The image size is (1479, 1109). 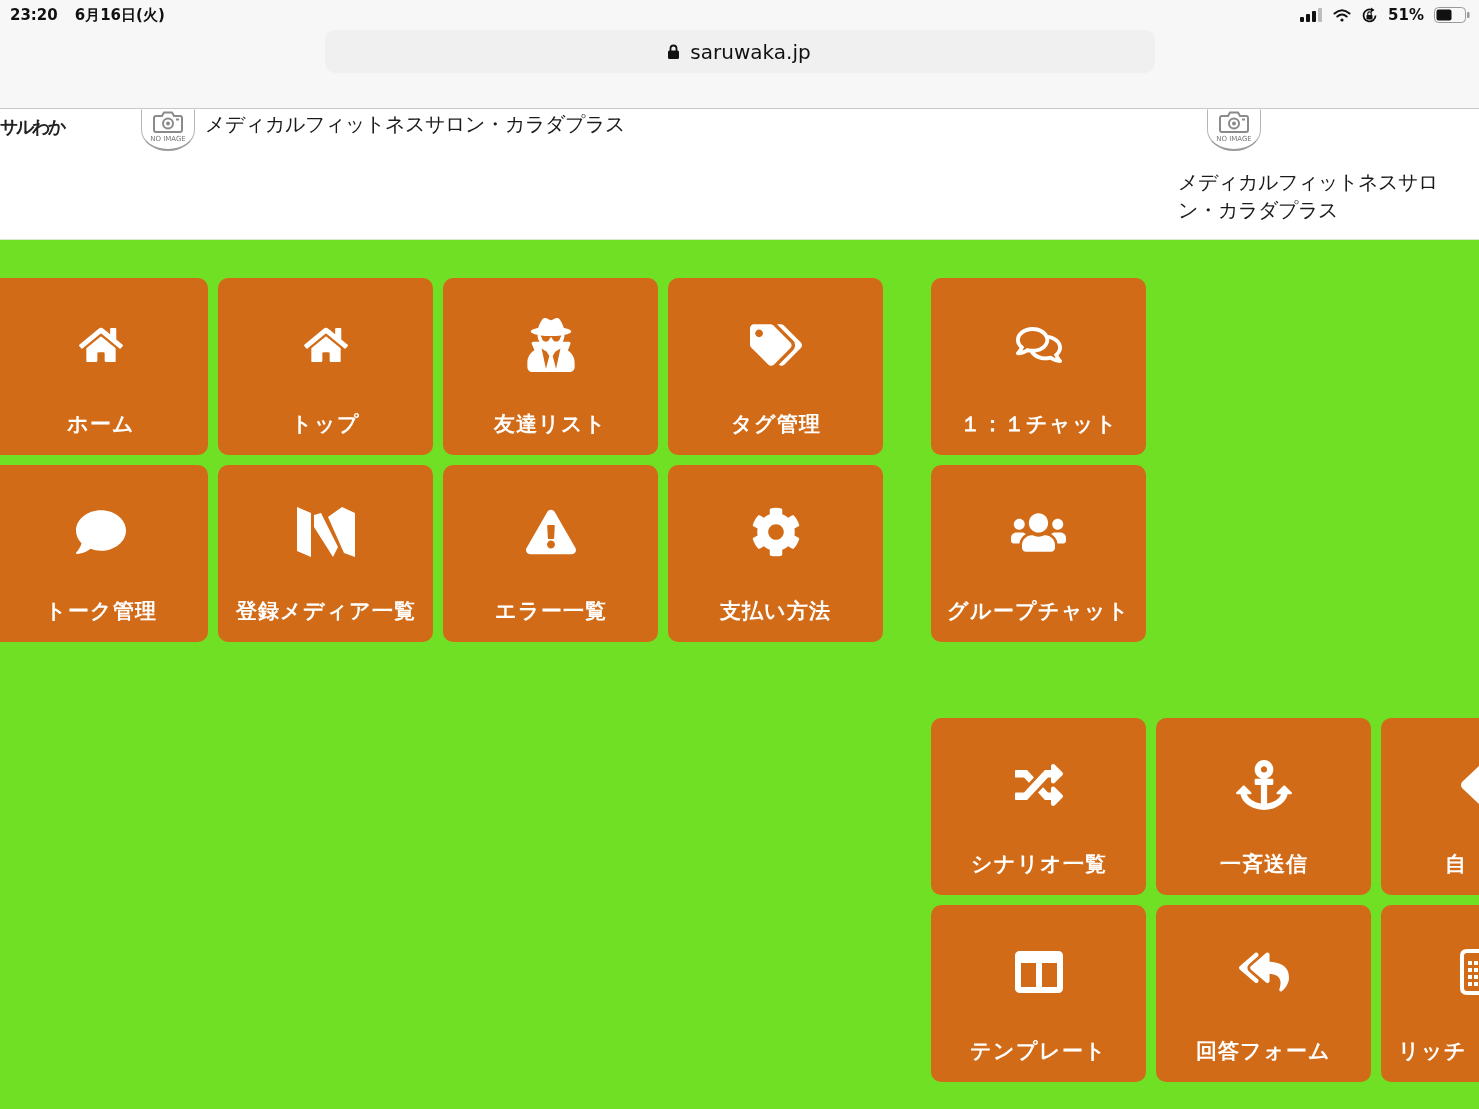 What do you see at coordinates (325, 366) in the screenshot?
I see `menu-tile: トップ` at bounding box center [325, 366].